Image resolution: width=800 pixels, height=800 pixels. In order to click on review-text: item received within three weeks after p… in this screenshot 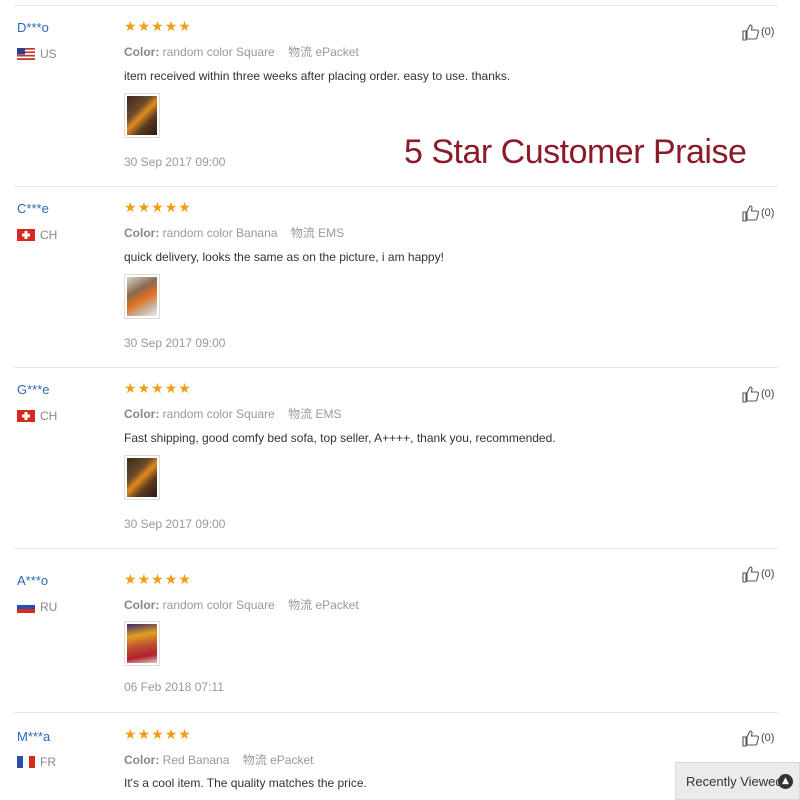, I will do `click(317, 76)`.